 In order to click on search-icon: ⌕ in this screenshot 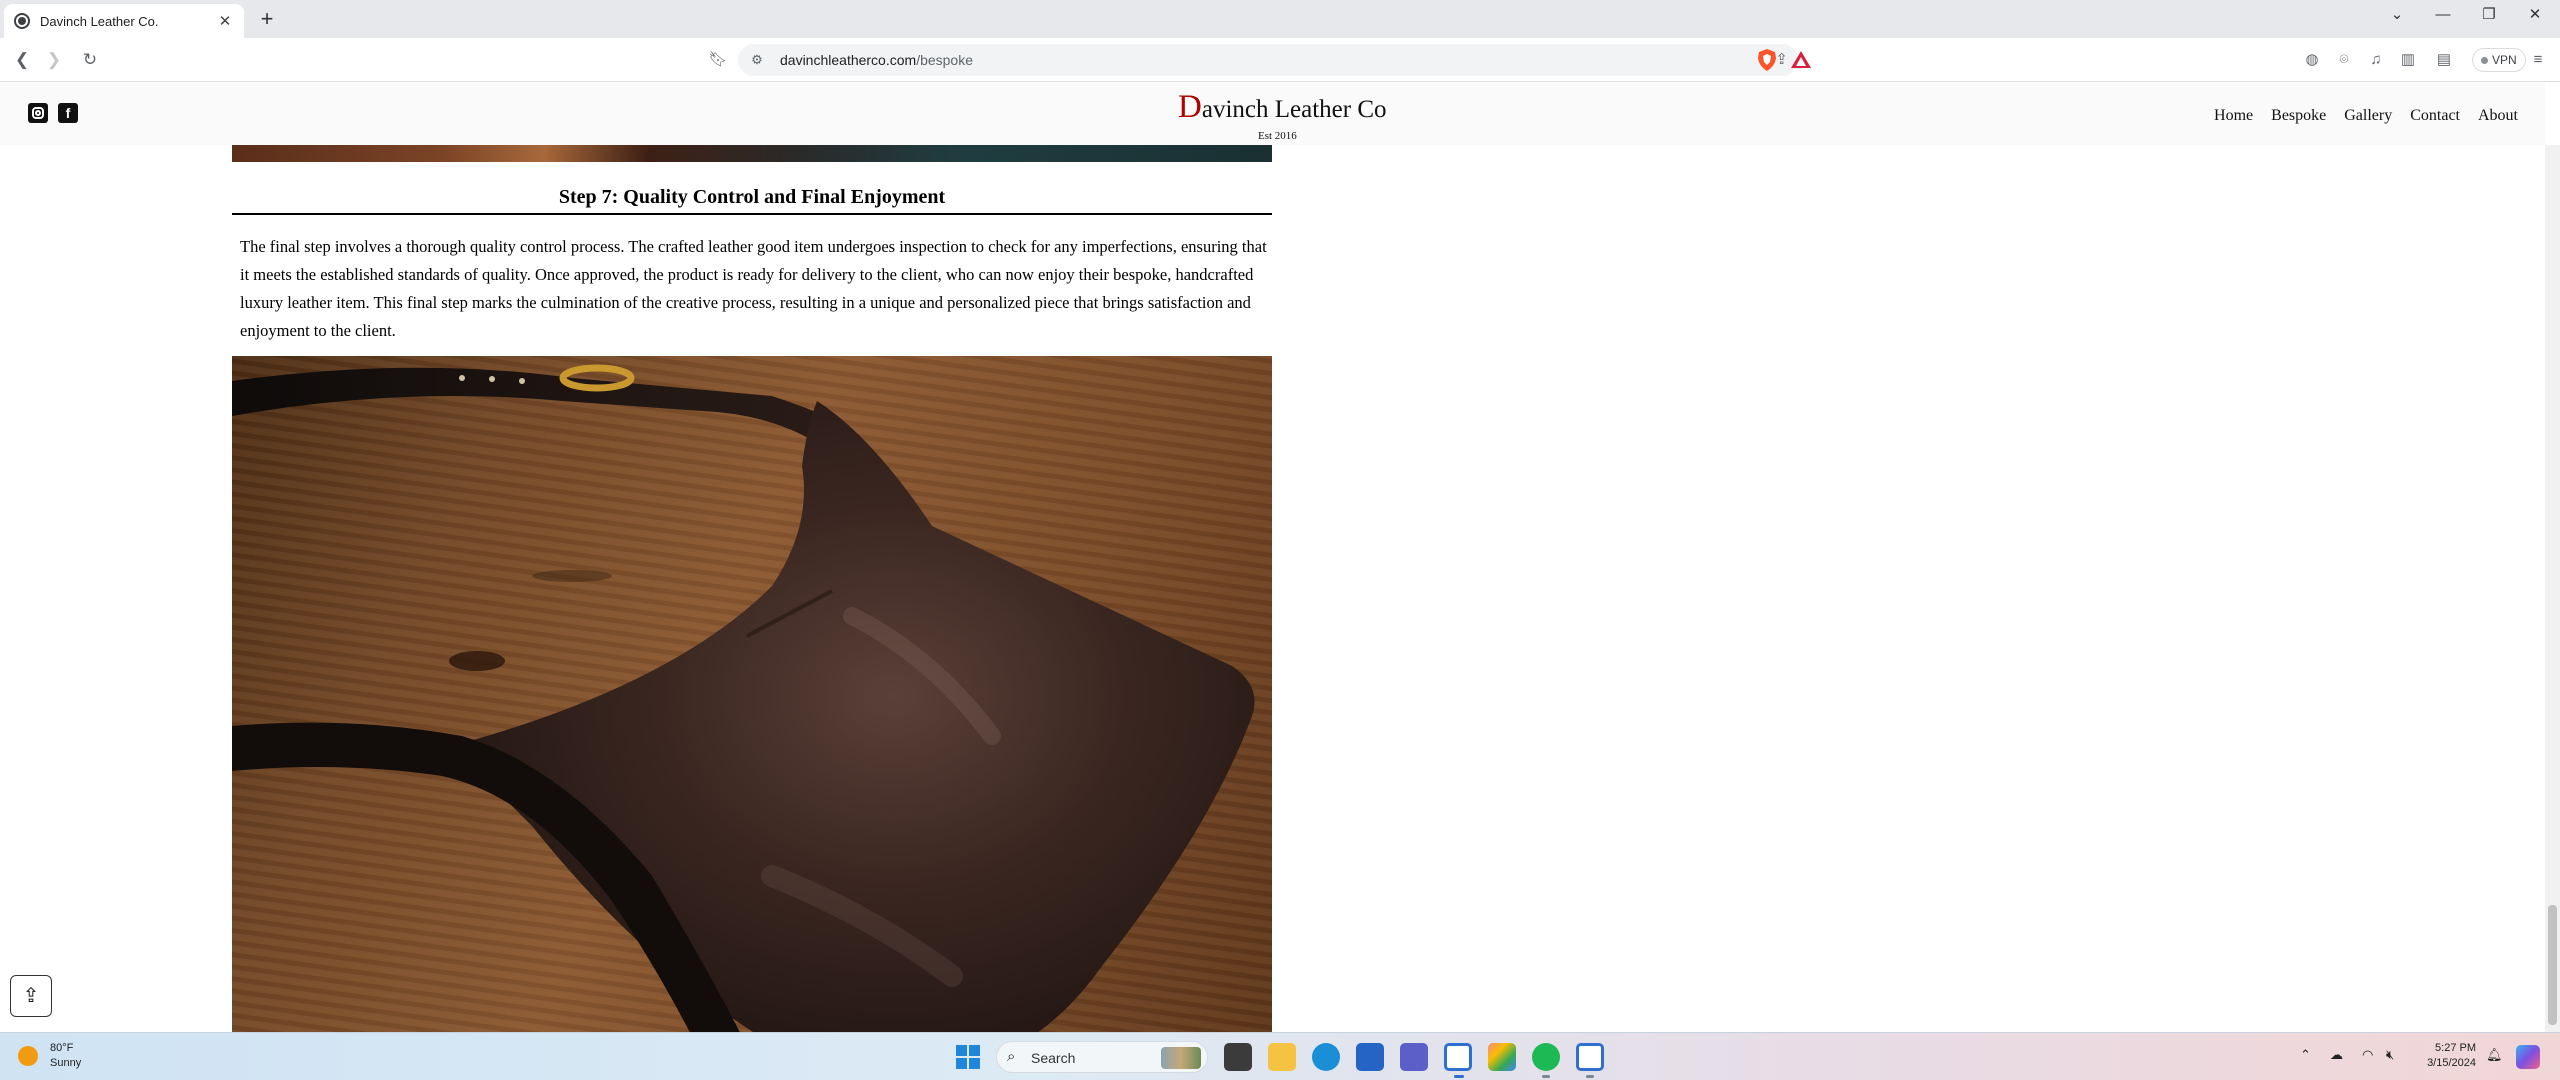, I will do `click(1011, 1056)`.